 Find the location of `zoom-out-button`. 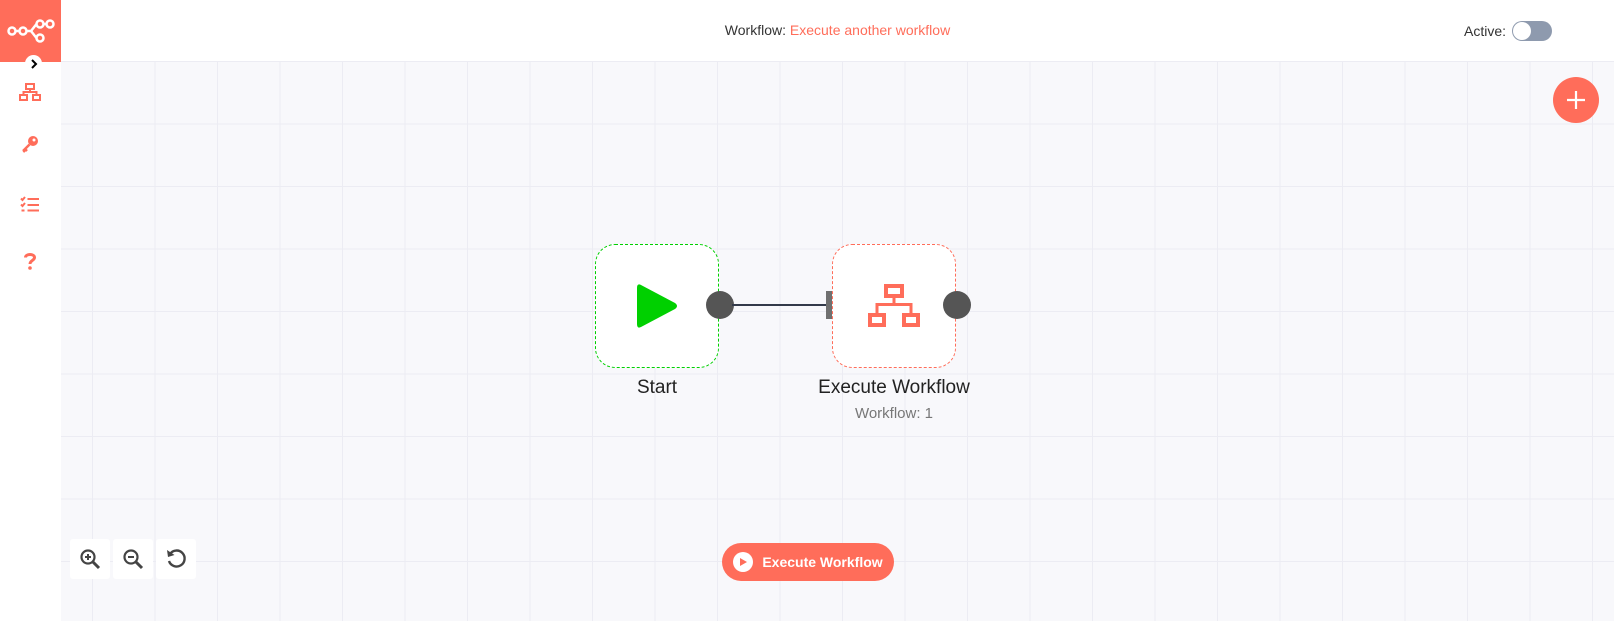

zoom-out-button is located at coordinates (133, 559).